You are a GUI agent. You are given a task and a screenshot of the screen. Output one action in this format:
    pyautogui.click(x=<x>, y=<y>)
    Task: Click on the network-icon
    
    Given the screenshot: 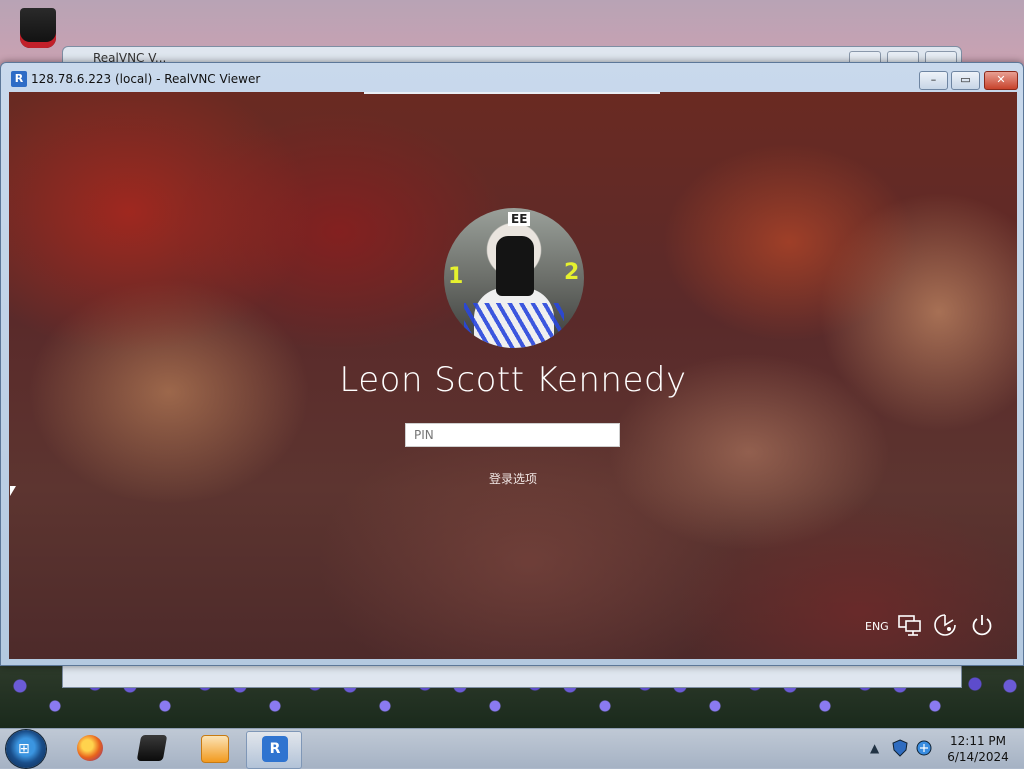 What is the action you would take?
    pyautogui.click(x=910, y=625)
    